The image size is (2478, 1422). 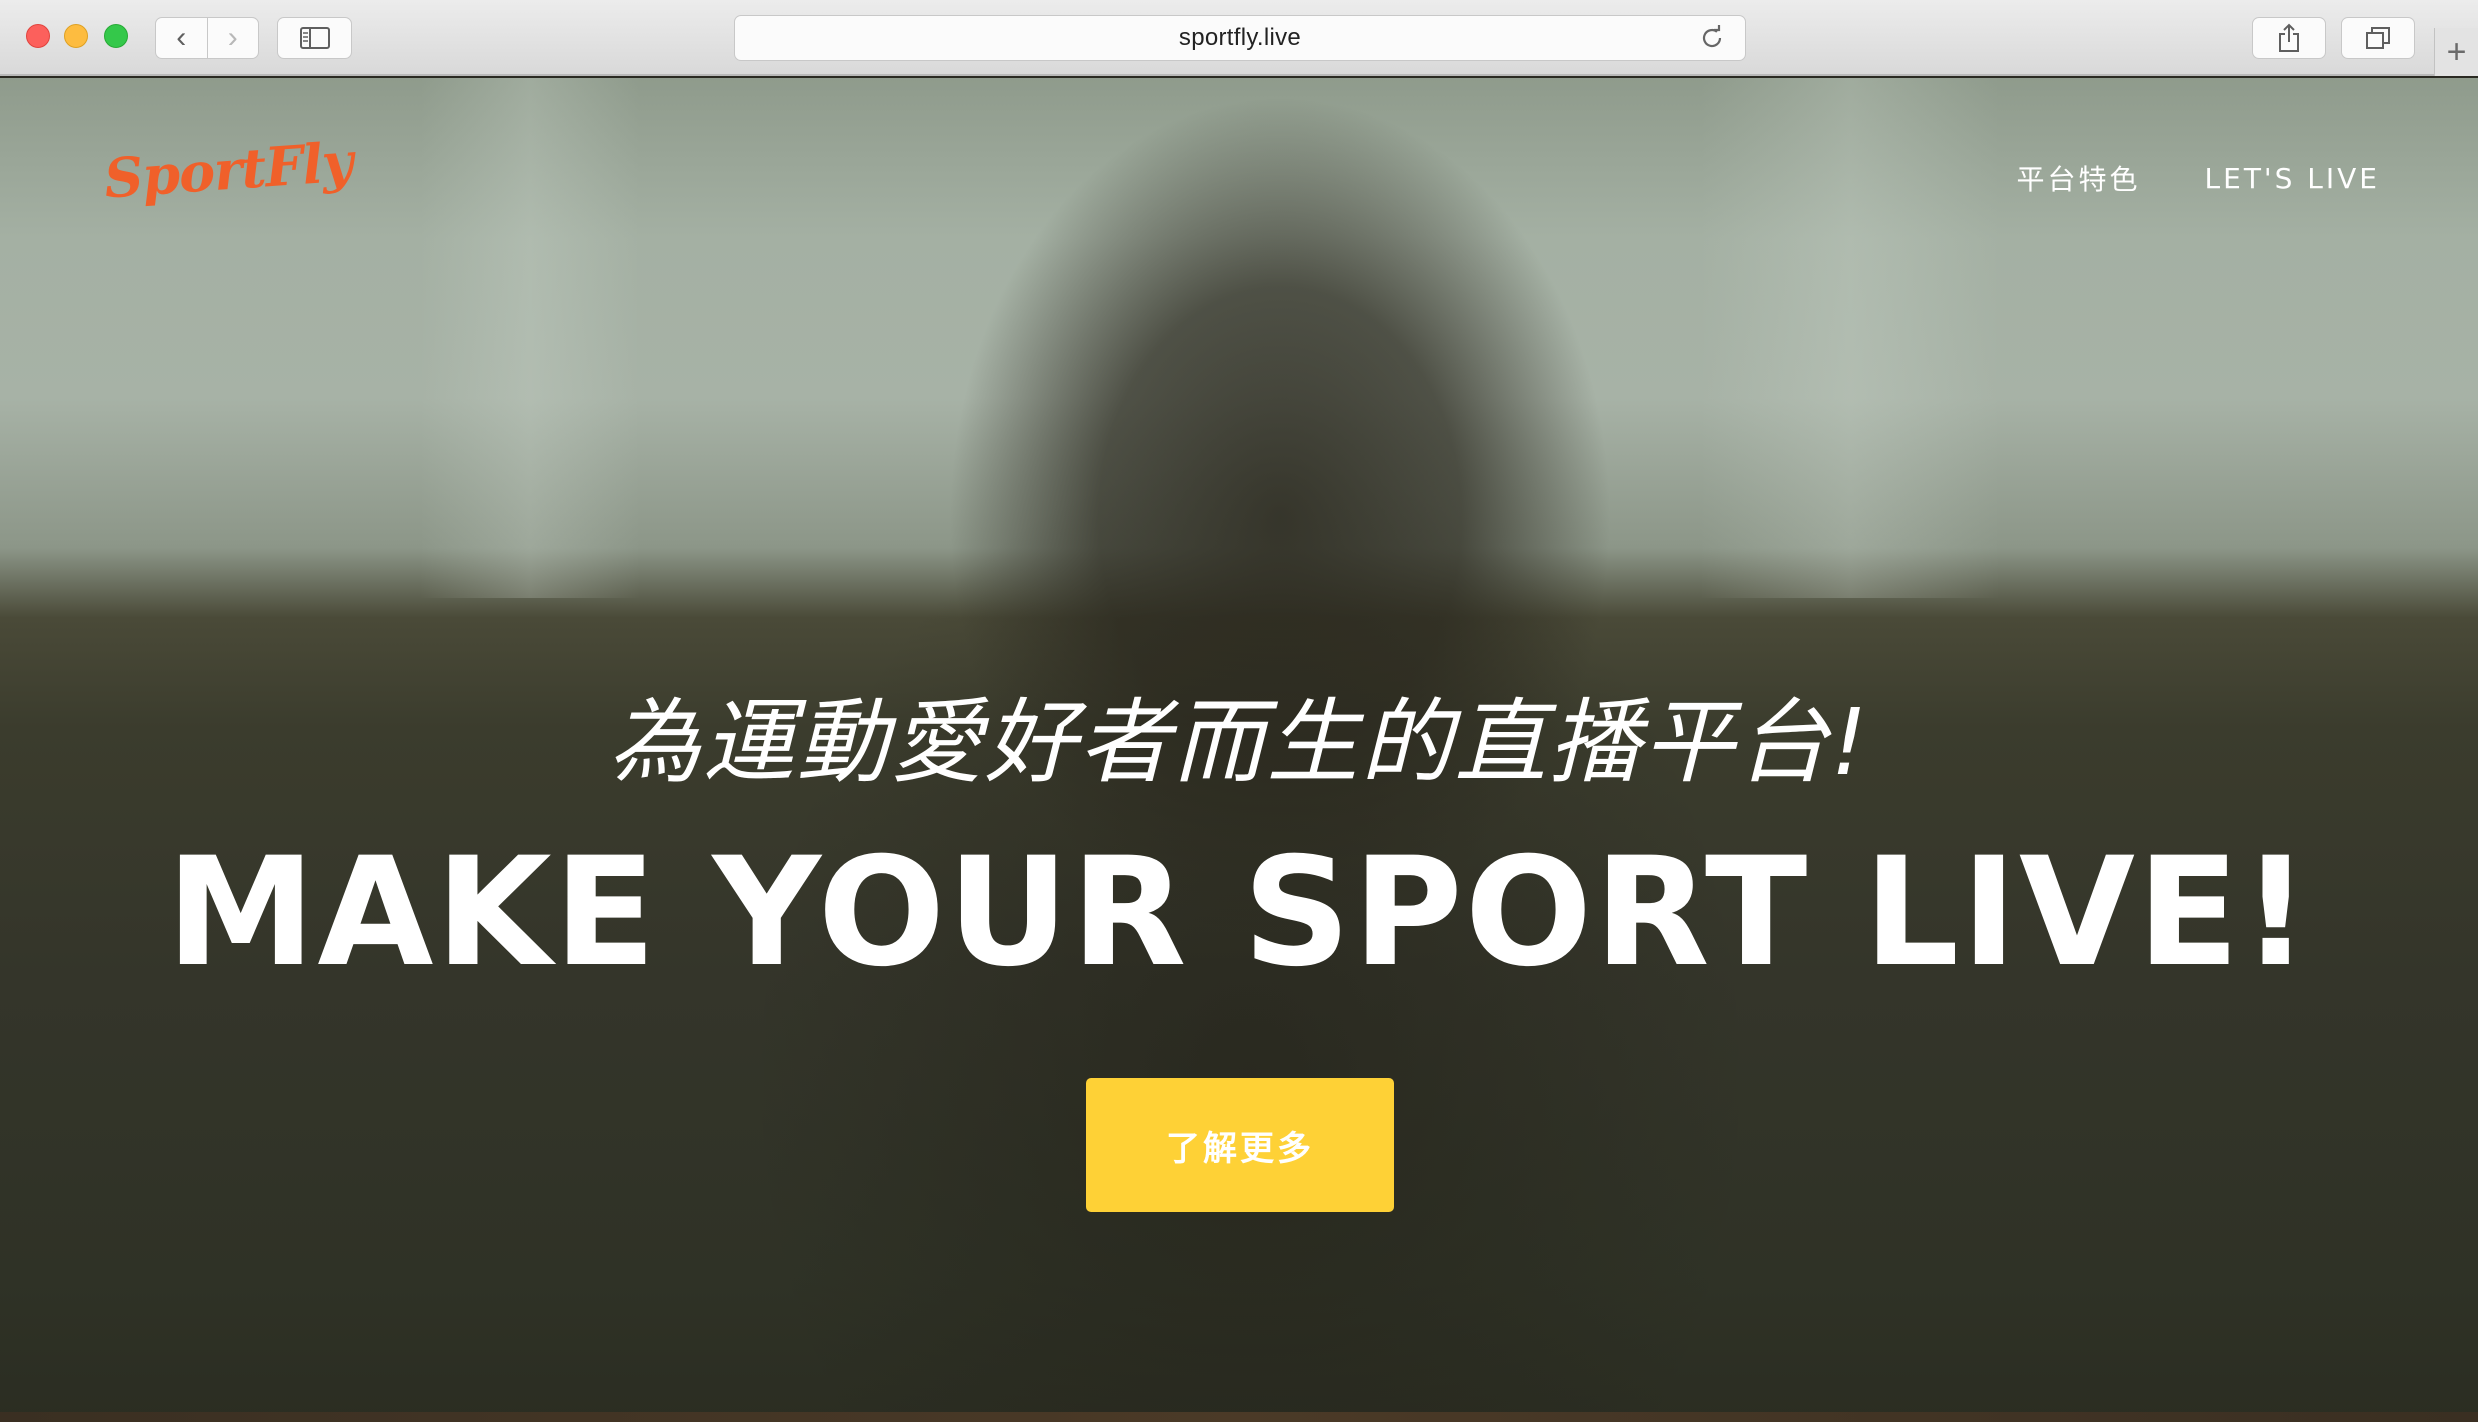 I want to click on url-text: sportfly.live, so click(x=1240, y=37).